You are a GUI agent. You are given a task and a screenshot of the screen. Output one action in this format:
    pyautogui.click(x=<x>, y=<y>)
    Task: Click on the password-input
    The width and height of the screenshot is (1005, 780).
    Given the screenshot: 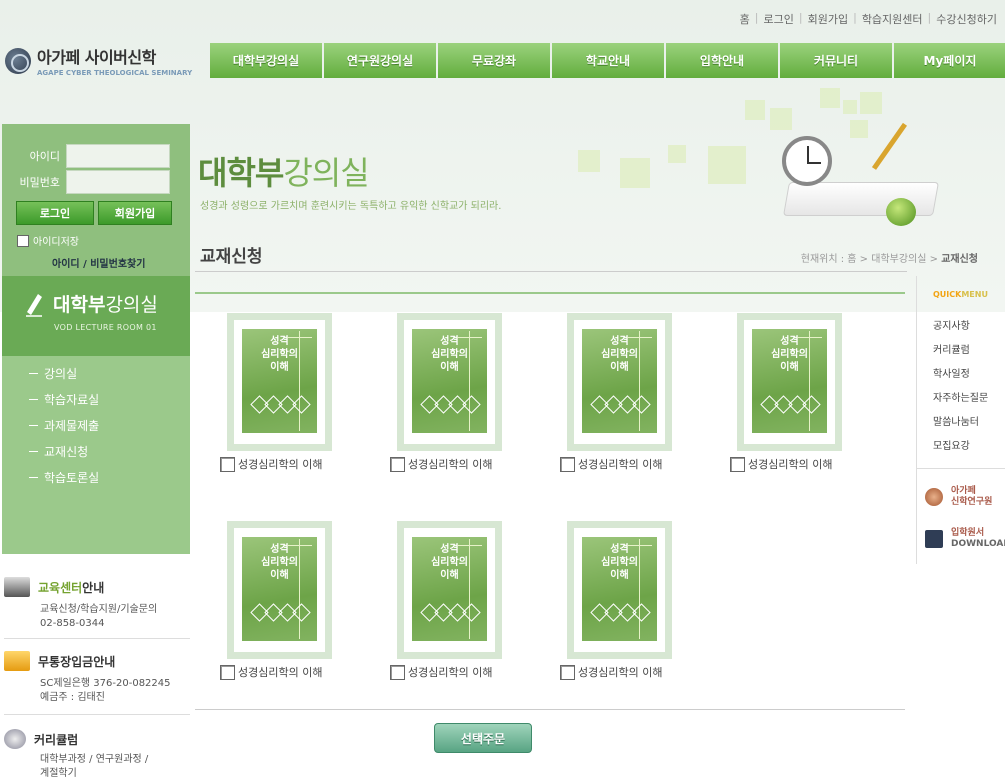 What is the action you would take?
    pyautogui.click(x=118, y=182)
    